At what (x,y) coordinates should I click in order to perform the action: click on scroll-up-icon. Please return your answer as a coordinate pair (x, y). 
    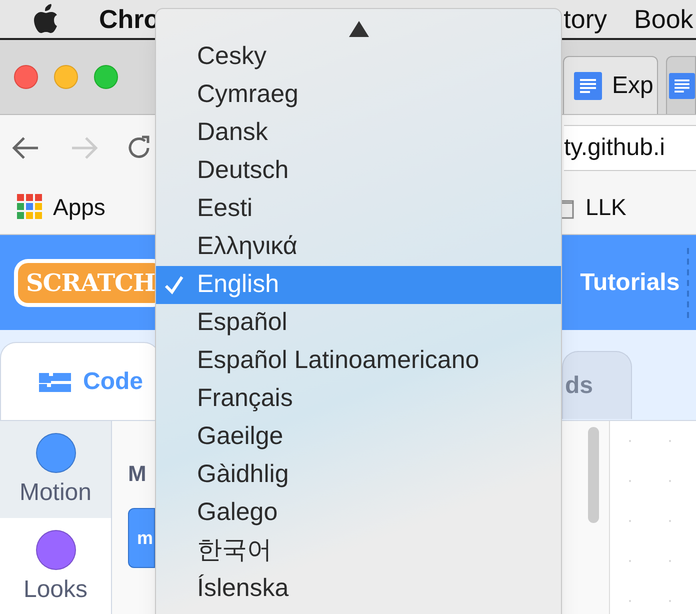
    Looking at the image, I should click on (358, 29).